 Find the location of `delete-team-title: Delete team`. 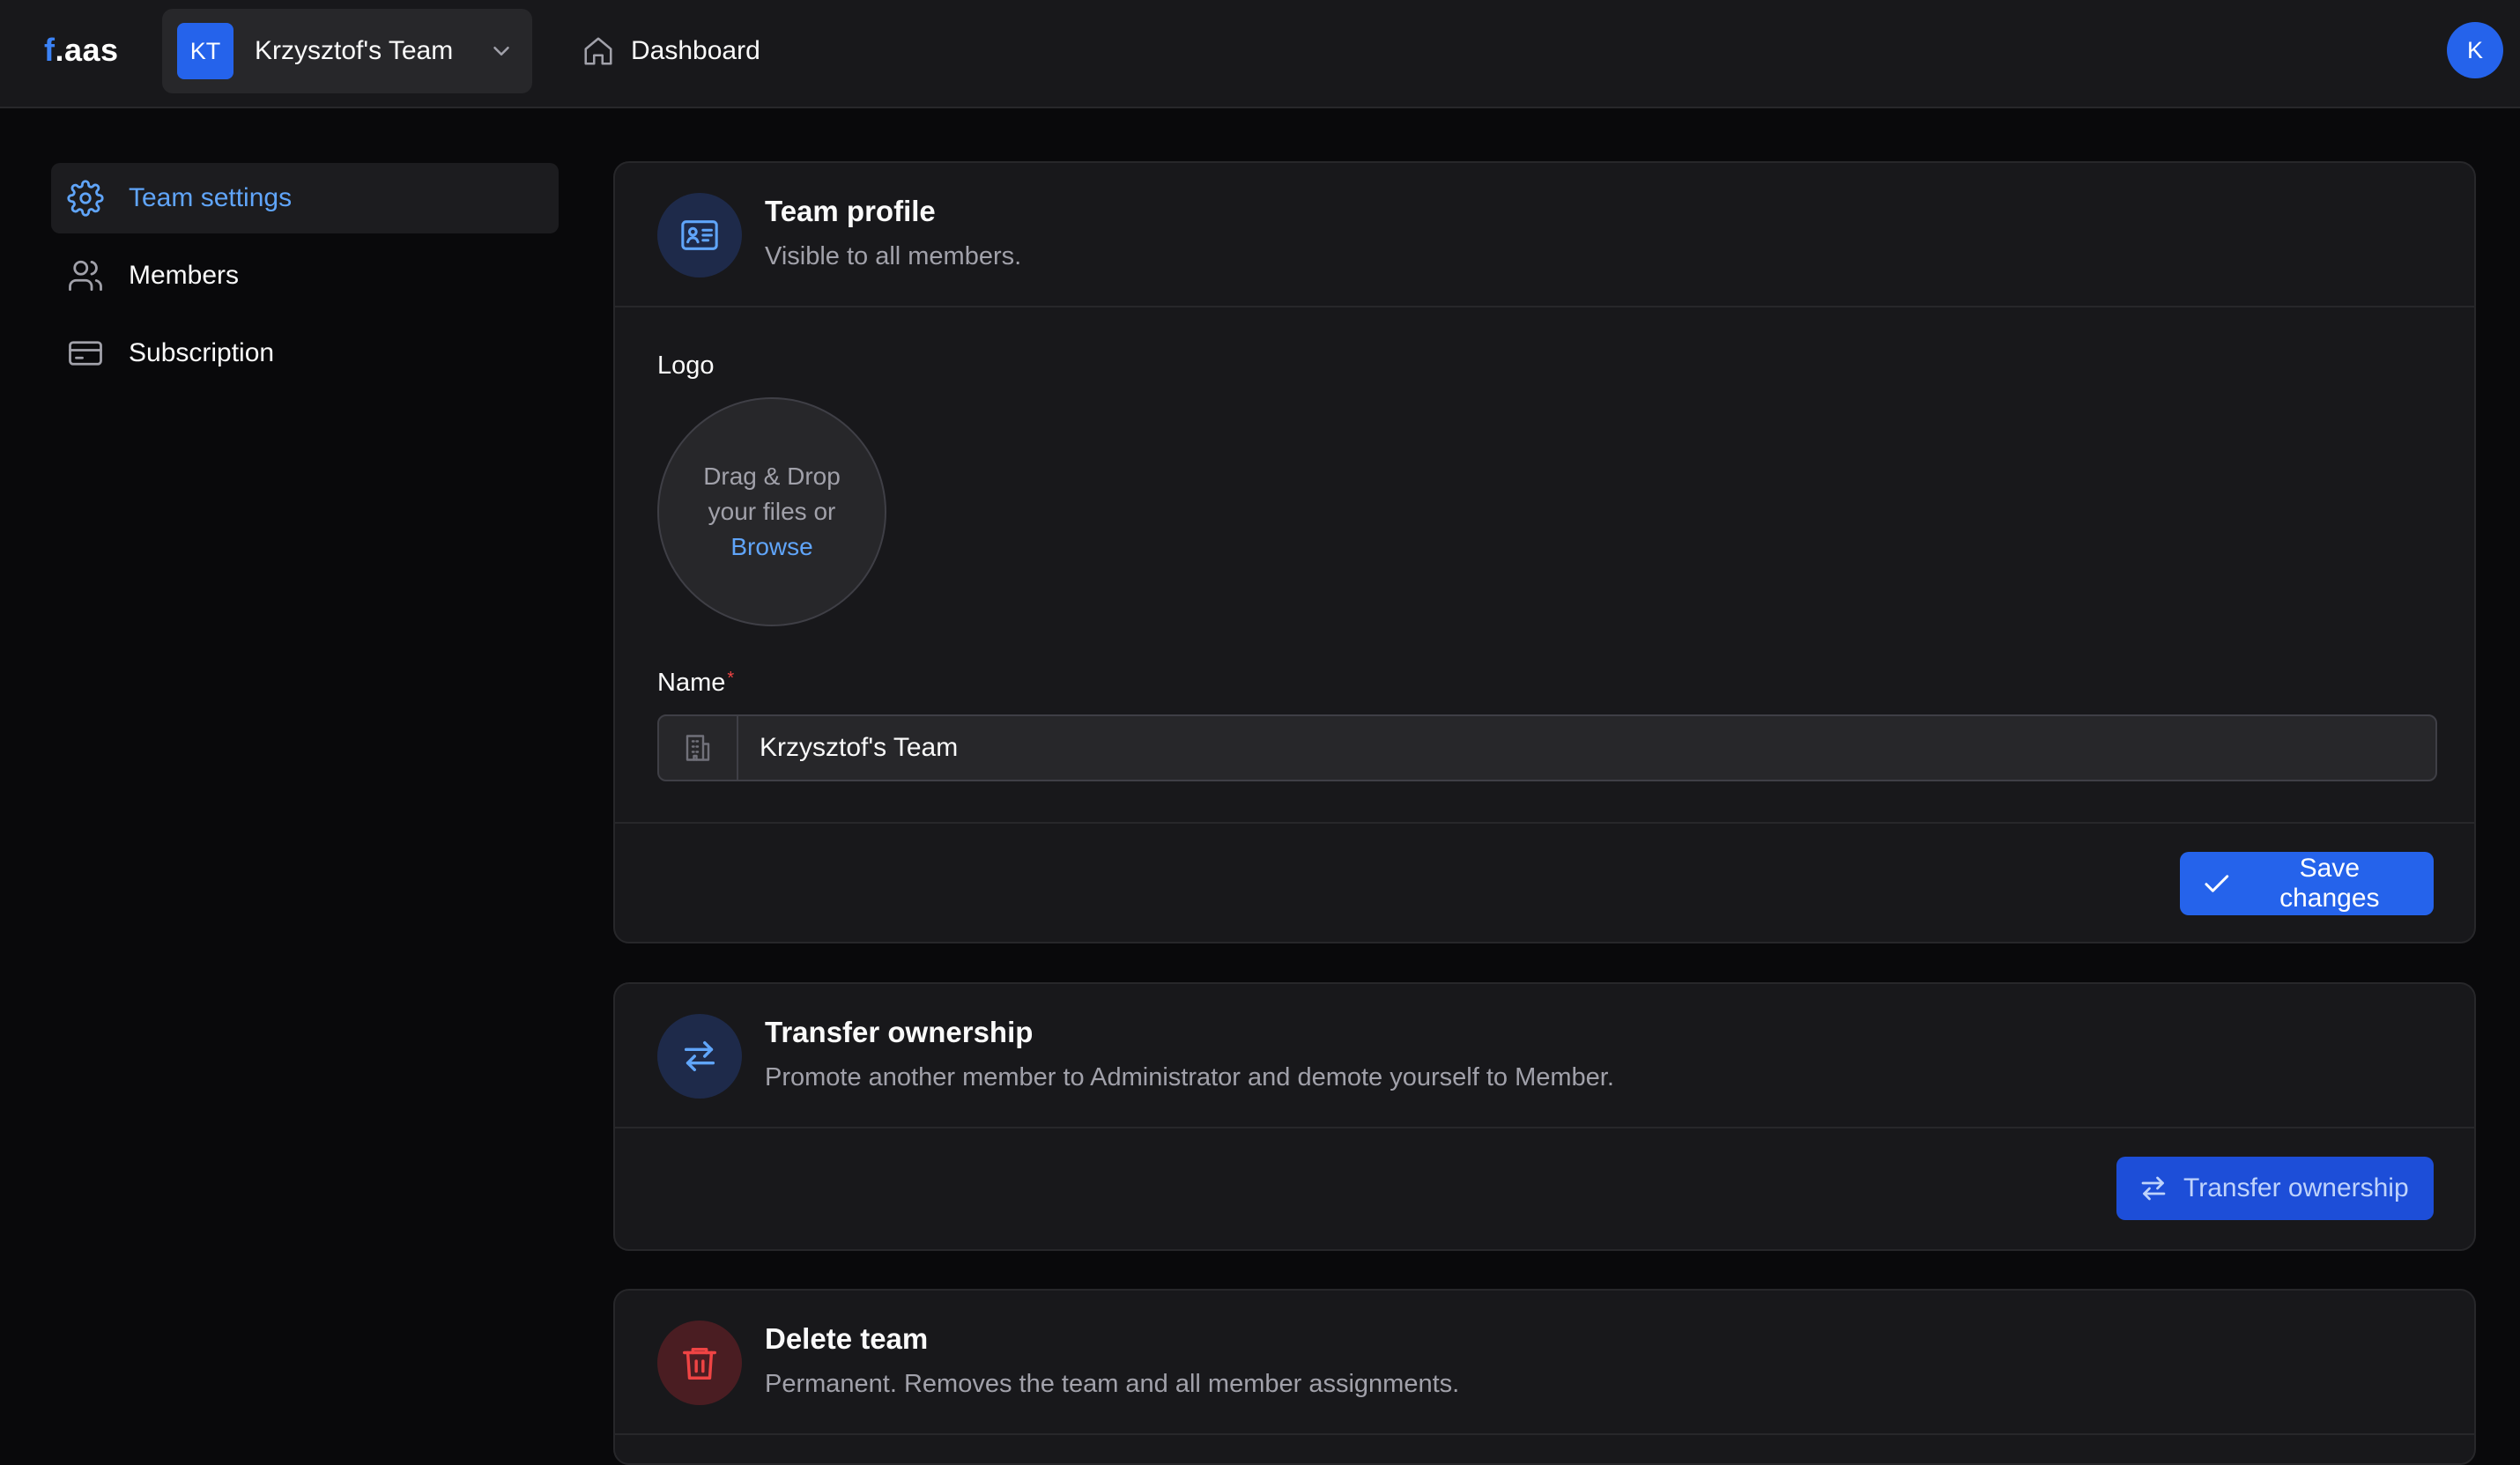

delete-team-title: Delete team is located at coordinates (847, 1339).